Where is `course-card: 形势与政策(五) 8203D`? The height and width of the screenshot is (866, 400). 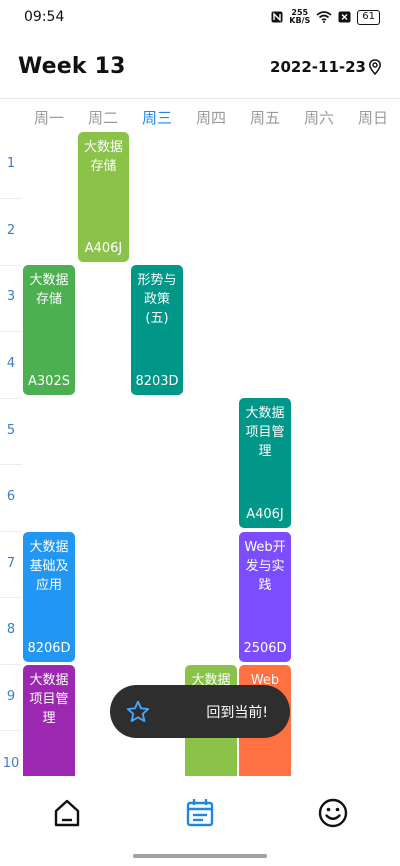 course-card: 形势与政策(五) 8203D is located at coordinates (157, 330).